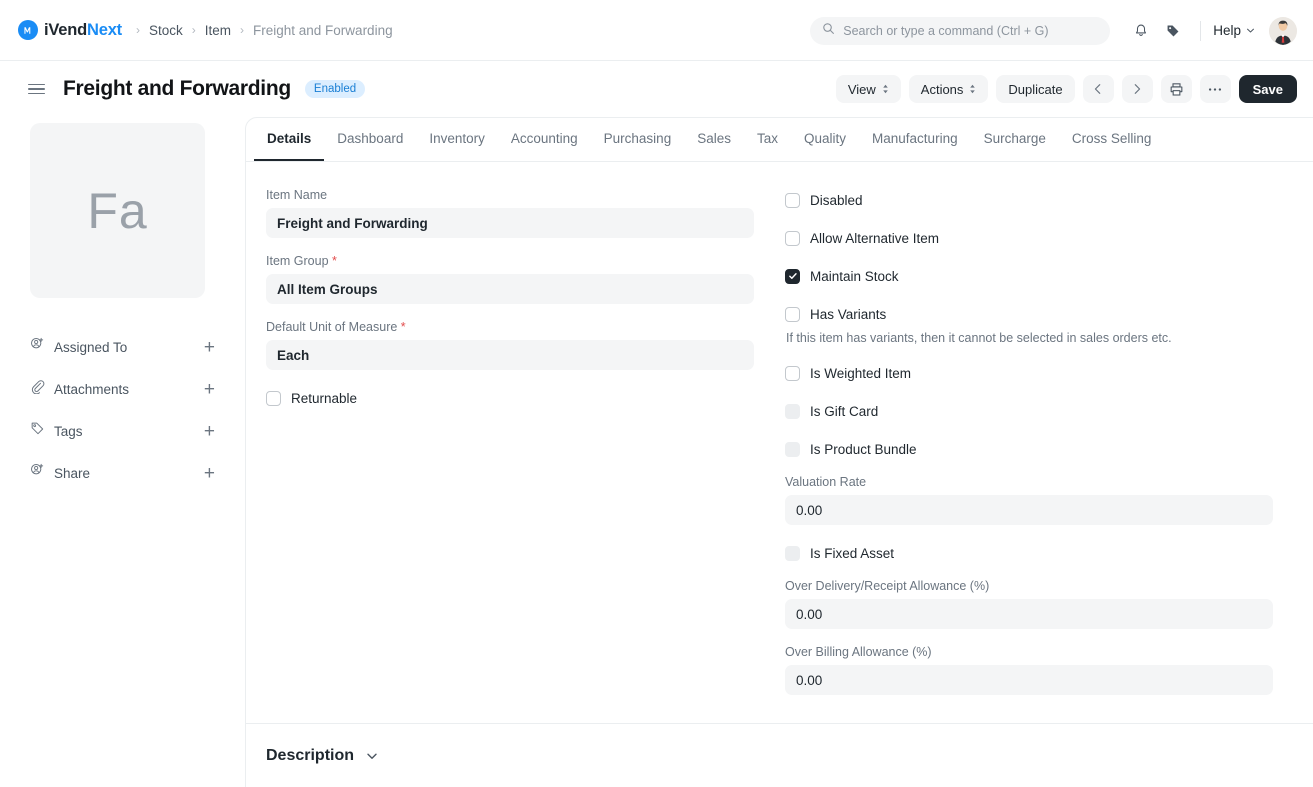  Describe the element at coordinates (510, 398) in the screenshot. I see `checkbox-returnable: Returnable` at that location.